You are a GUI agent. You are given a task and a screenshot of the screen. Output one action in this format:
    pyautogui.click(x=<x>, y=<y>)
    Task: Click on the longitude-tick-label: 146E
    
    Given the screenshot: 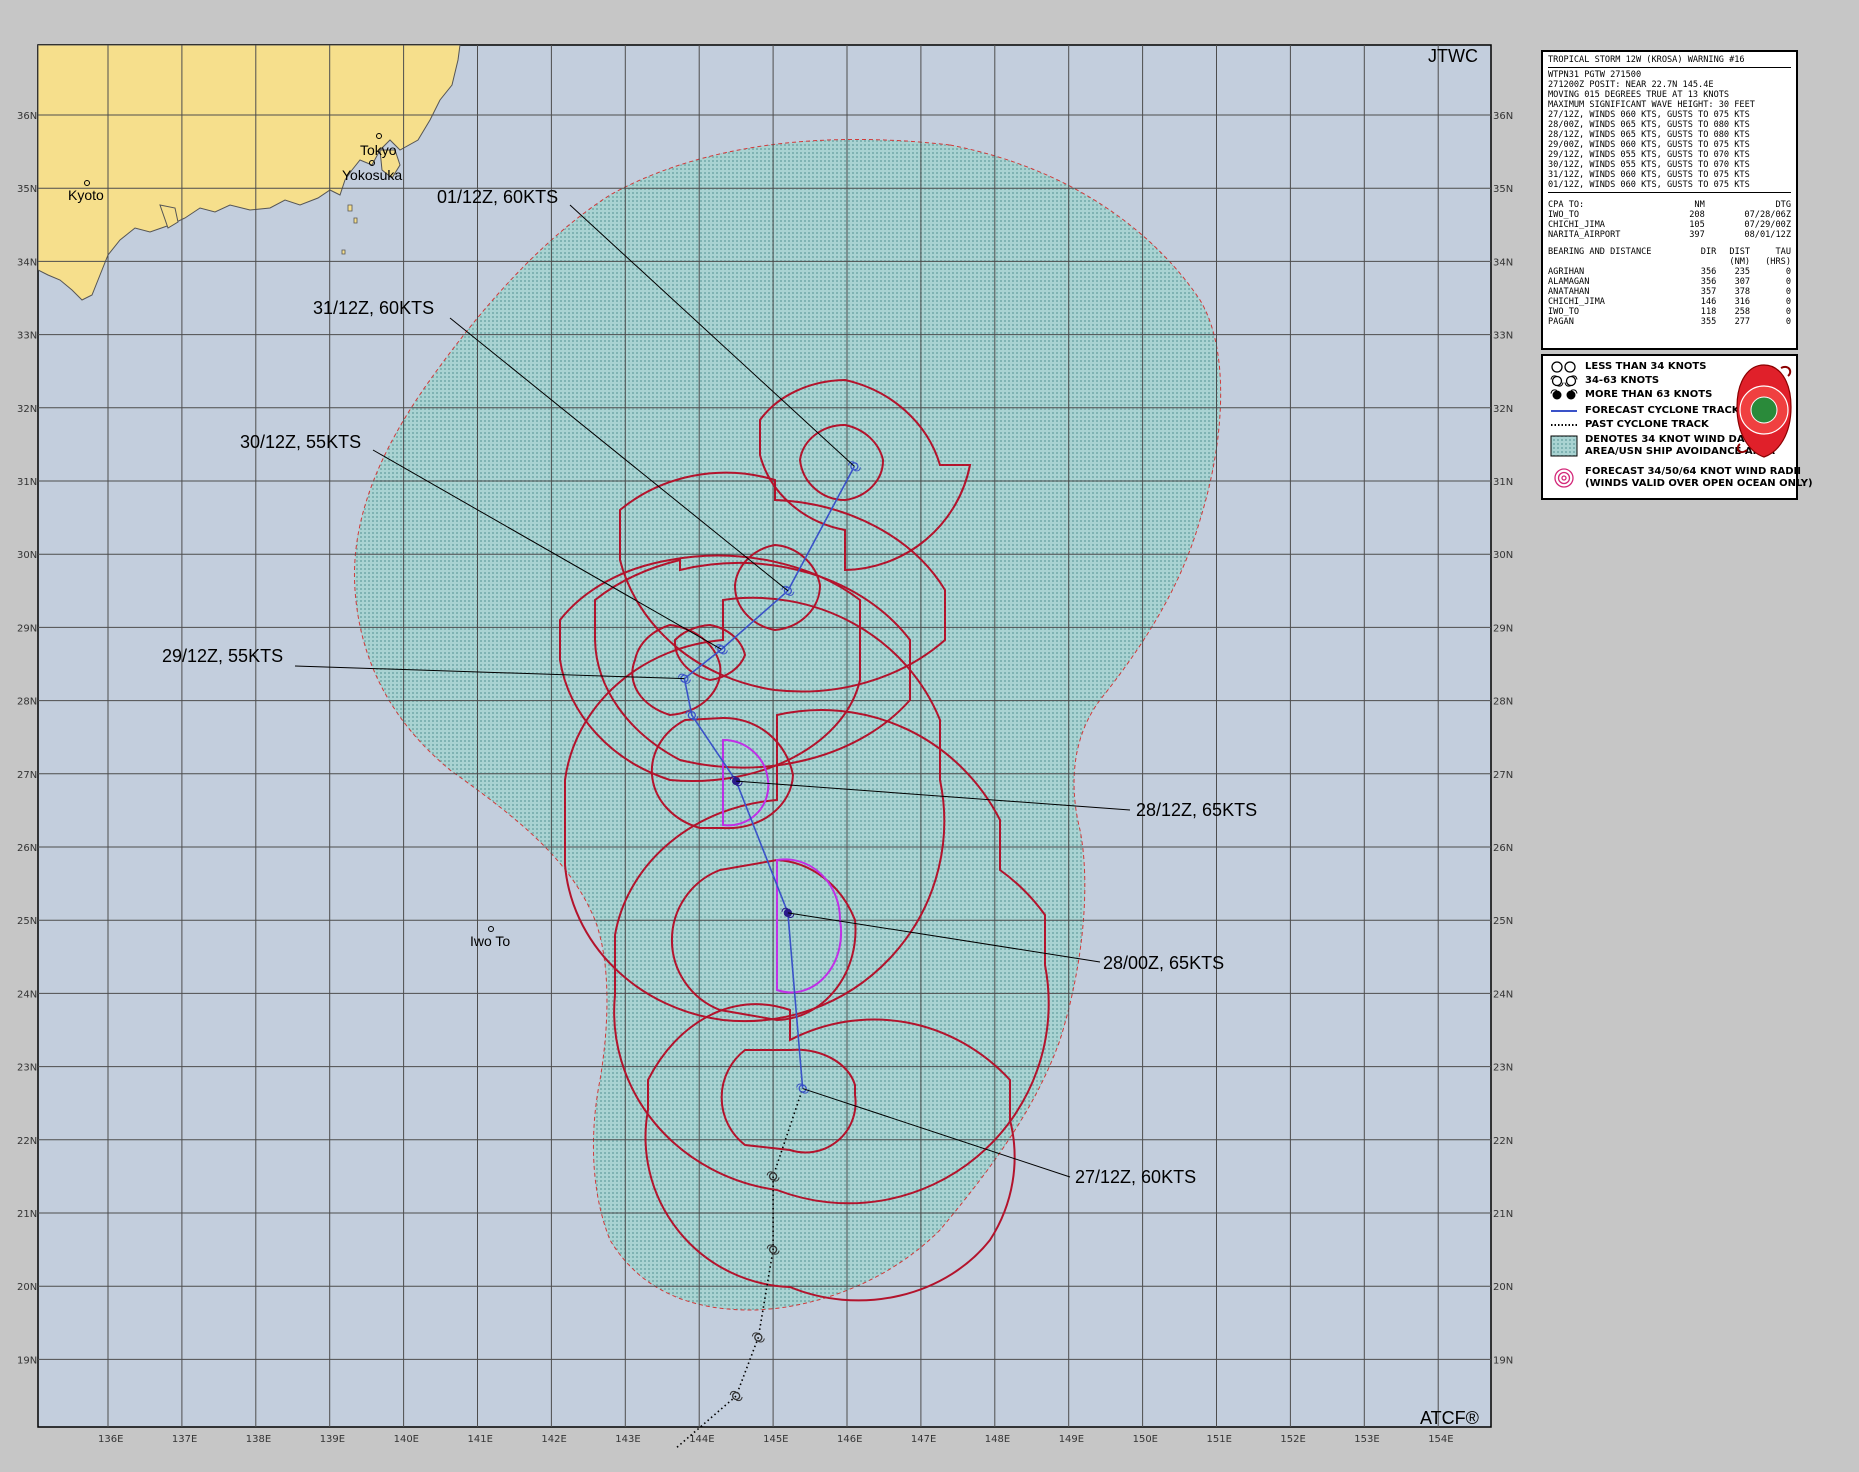 What is the action you would take?
    pyautogui.click(x=849, y=1439)
    